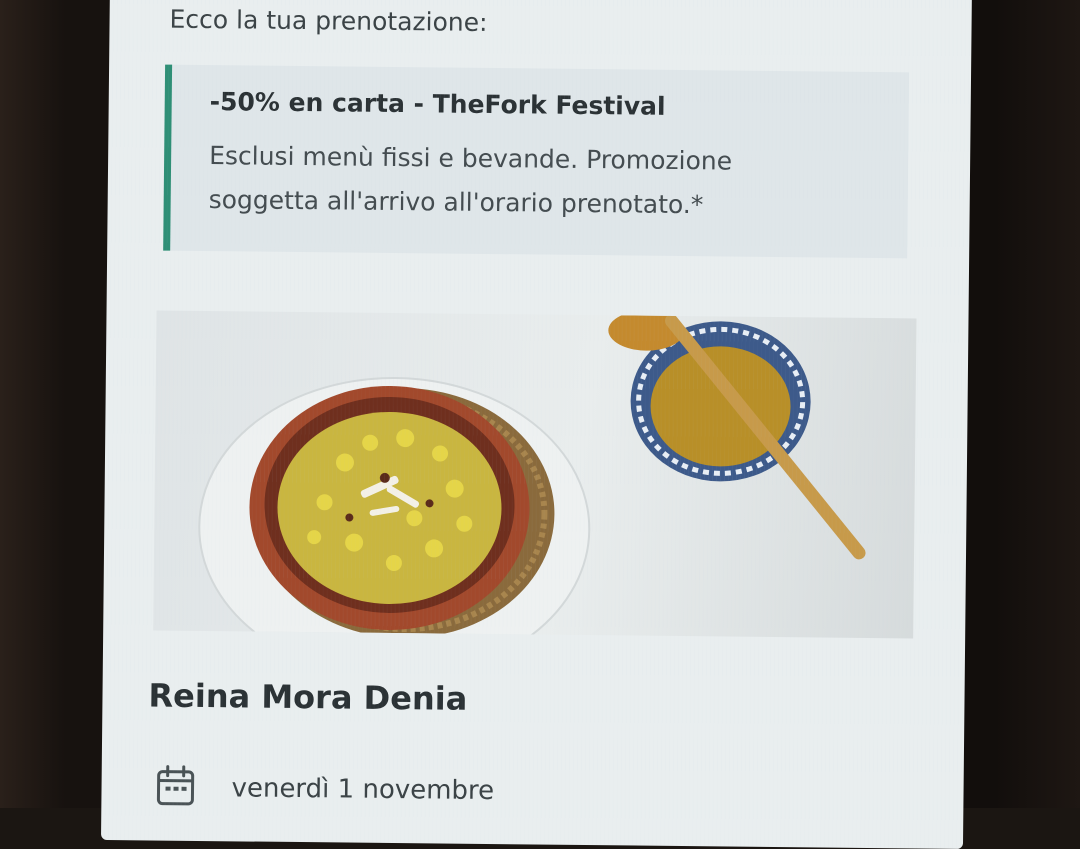 The image size is (1080, 849). What do you see at coordinates (175, 788) in the screenshot?
I see `calendar-icon` at bounding box center [175, 788].